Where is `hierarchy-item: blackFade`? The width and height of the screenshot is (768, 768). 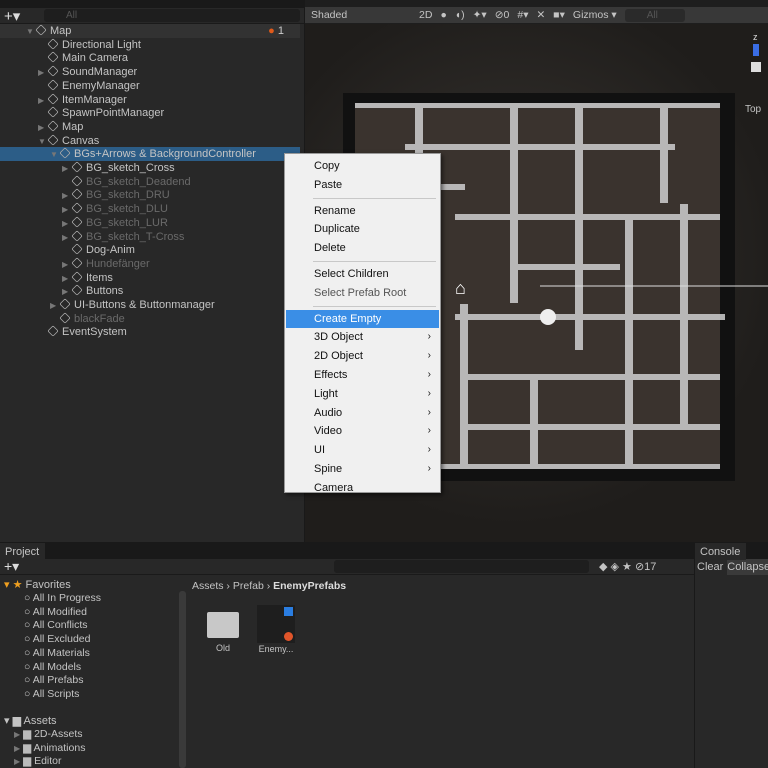
hierarchy-item: blackFade is located at coordinates (150, 319).